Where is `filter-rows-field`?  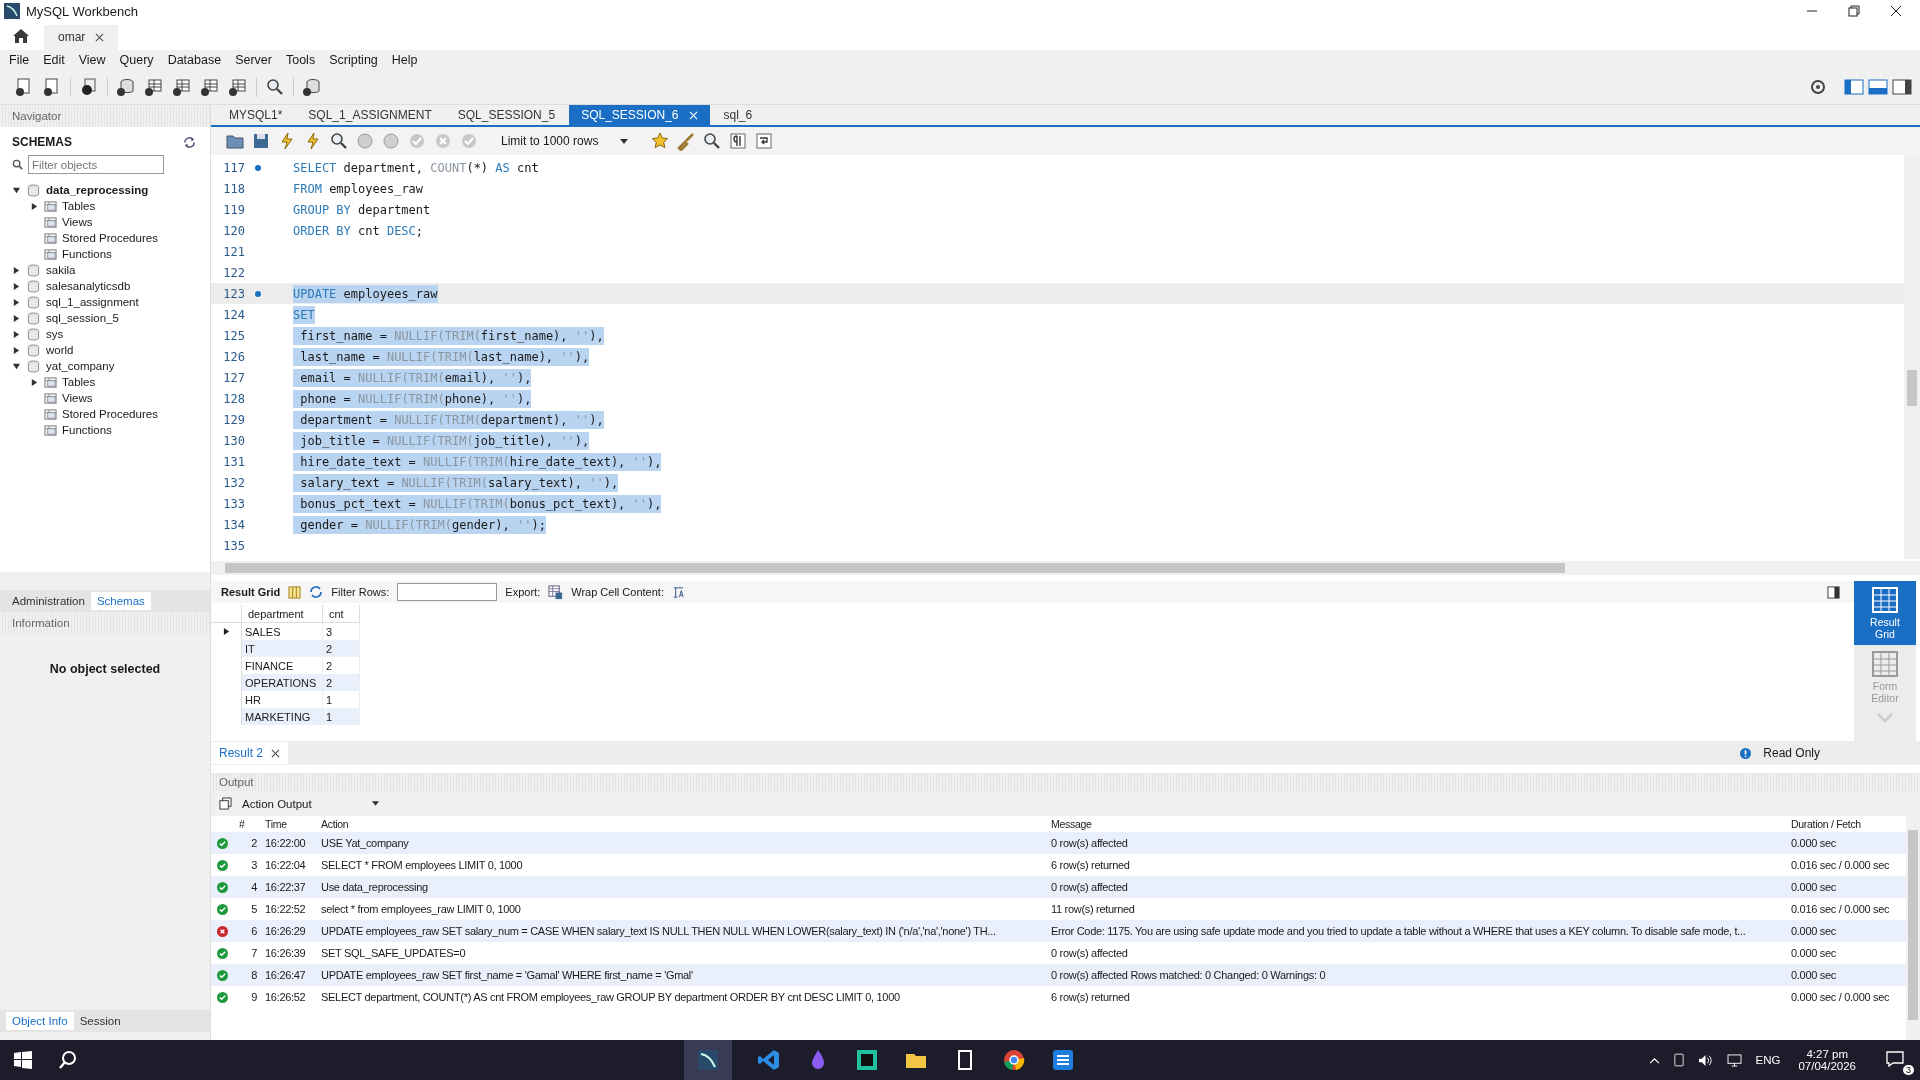
filter-rows-field is located at coordinates (447, 592).